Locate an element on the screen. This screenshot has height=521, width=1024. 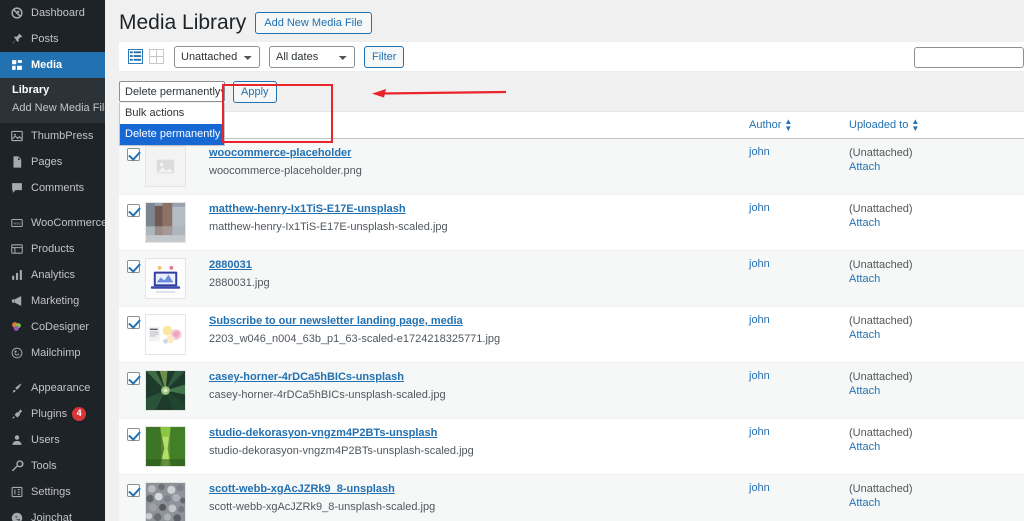
sidebar-item-analytics: Analytics is located at coordinates (52, 275).